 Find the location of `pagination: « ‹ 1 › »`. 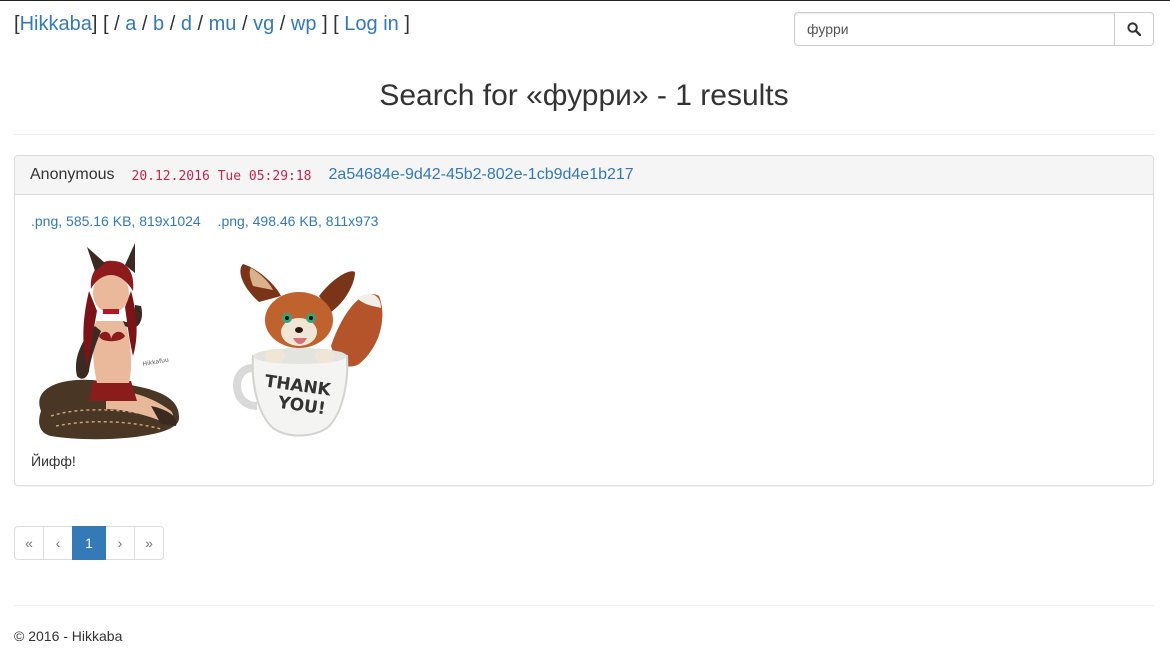

pagination: « ‹ 1 › » is located at coordinates (89, 543).